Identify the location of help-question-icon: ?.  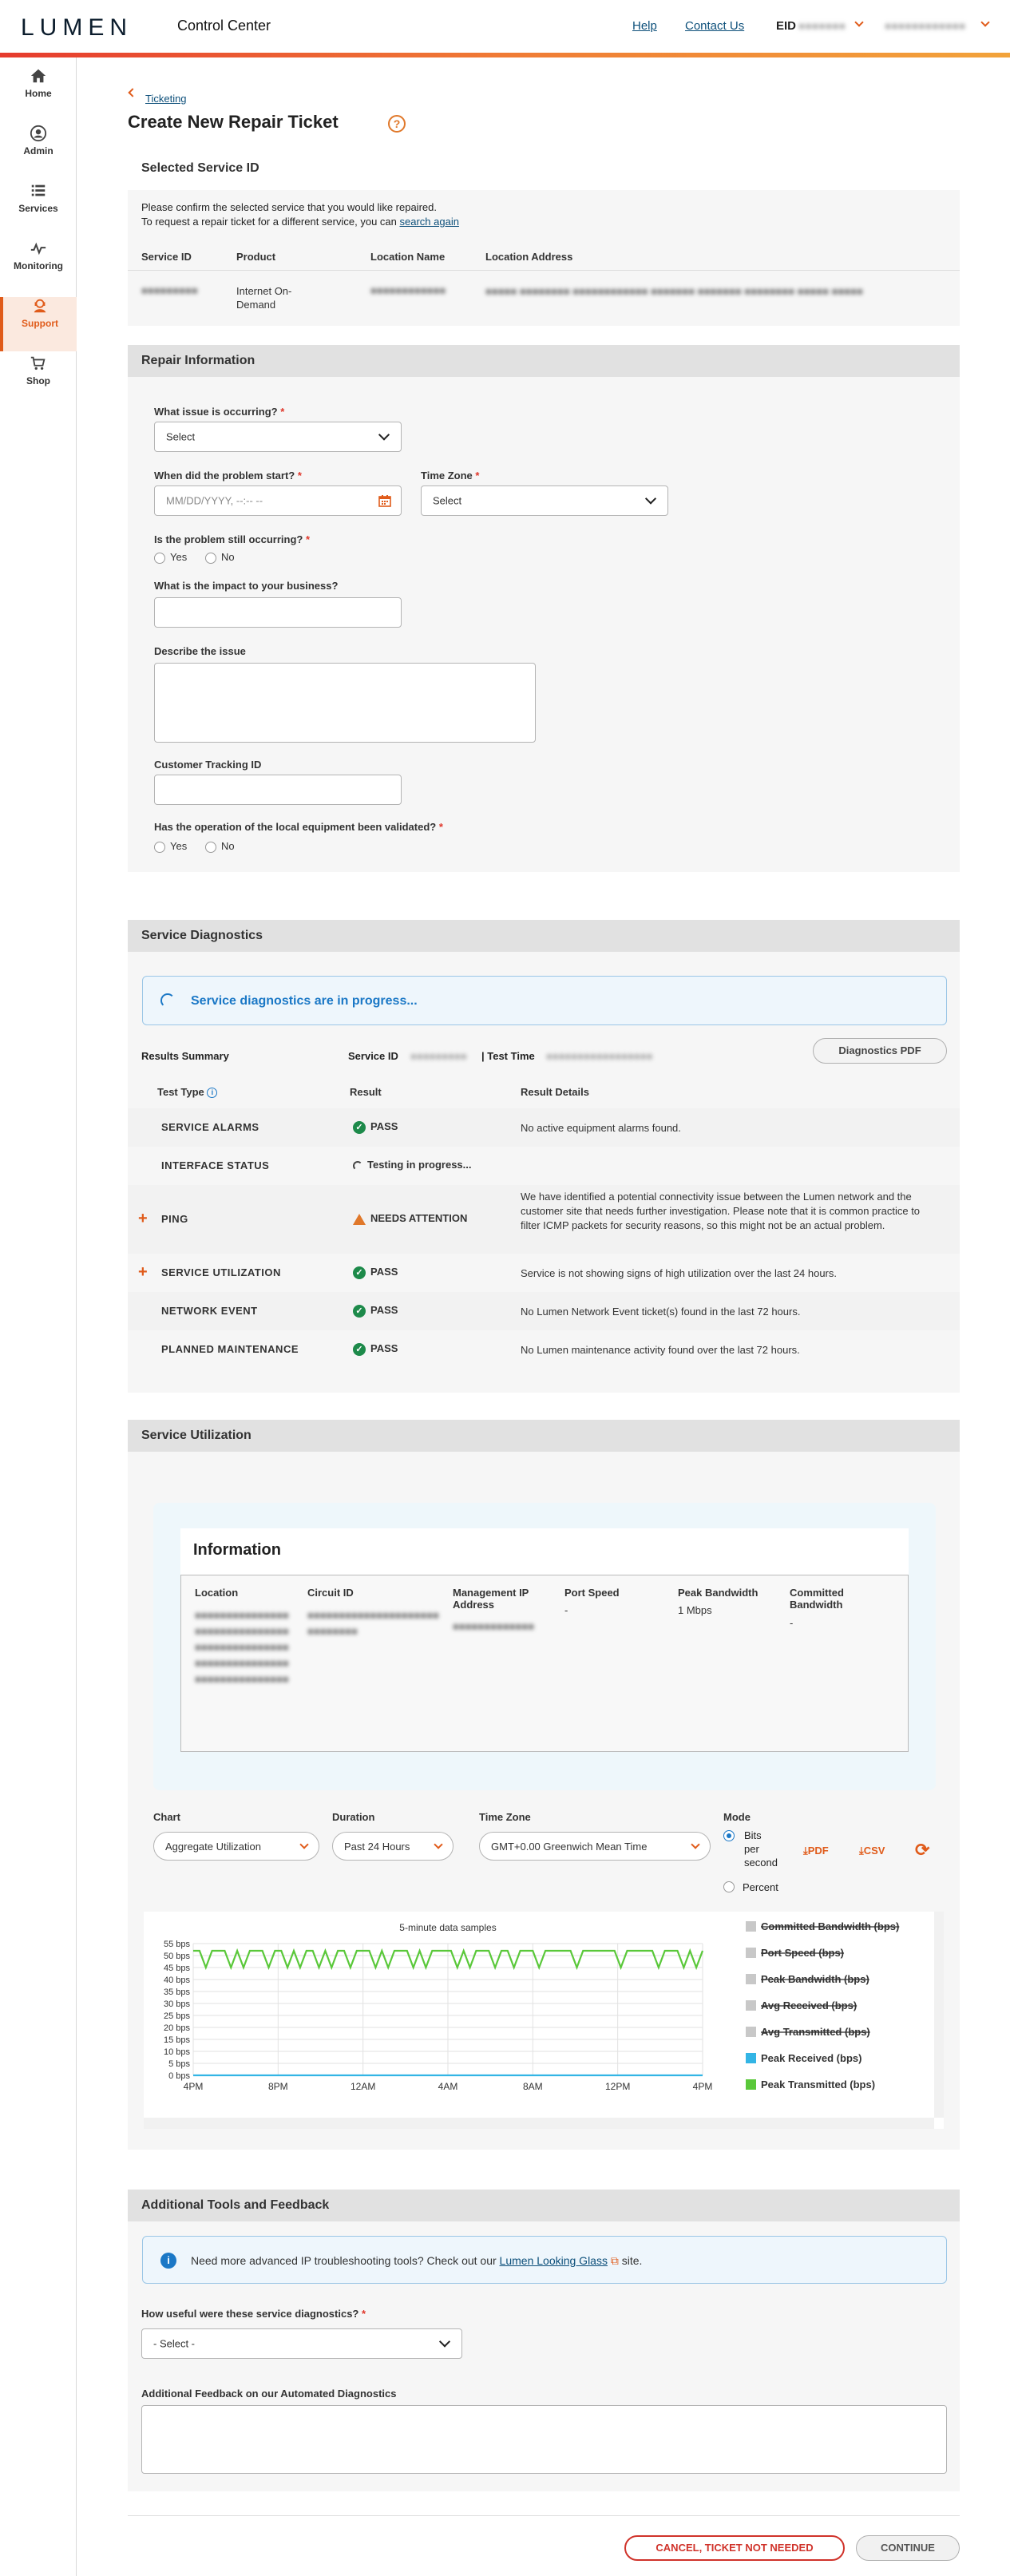
(397, 124).